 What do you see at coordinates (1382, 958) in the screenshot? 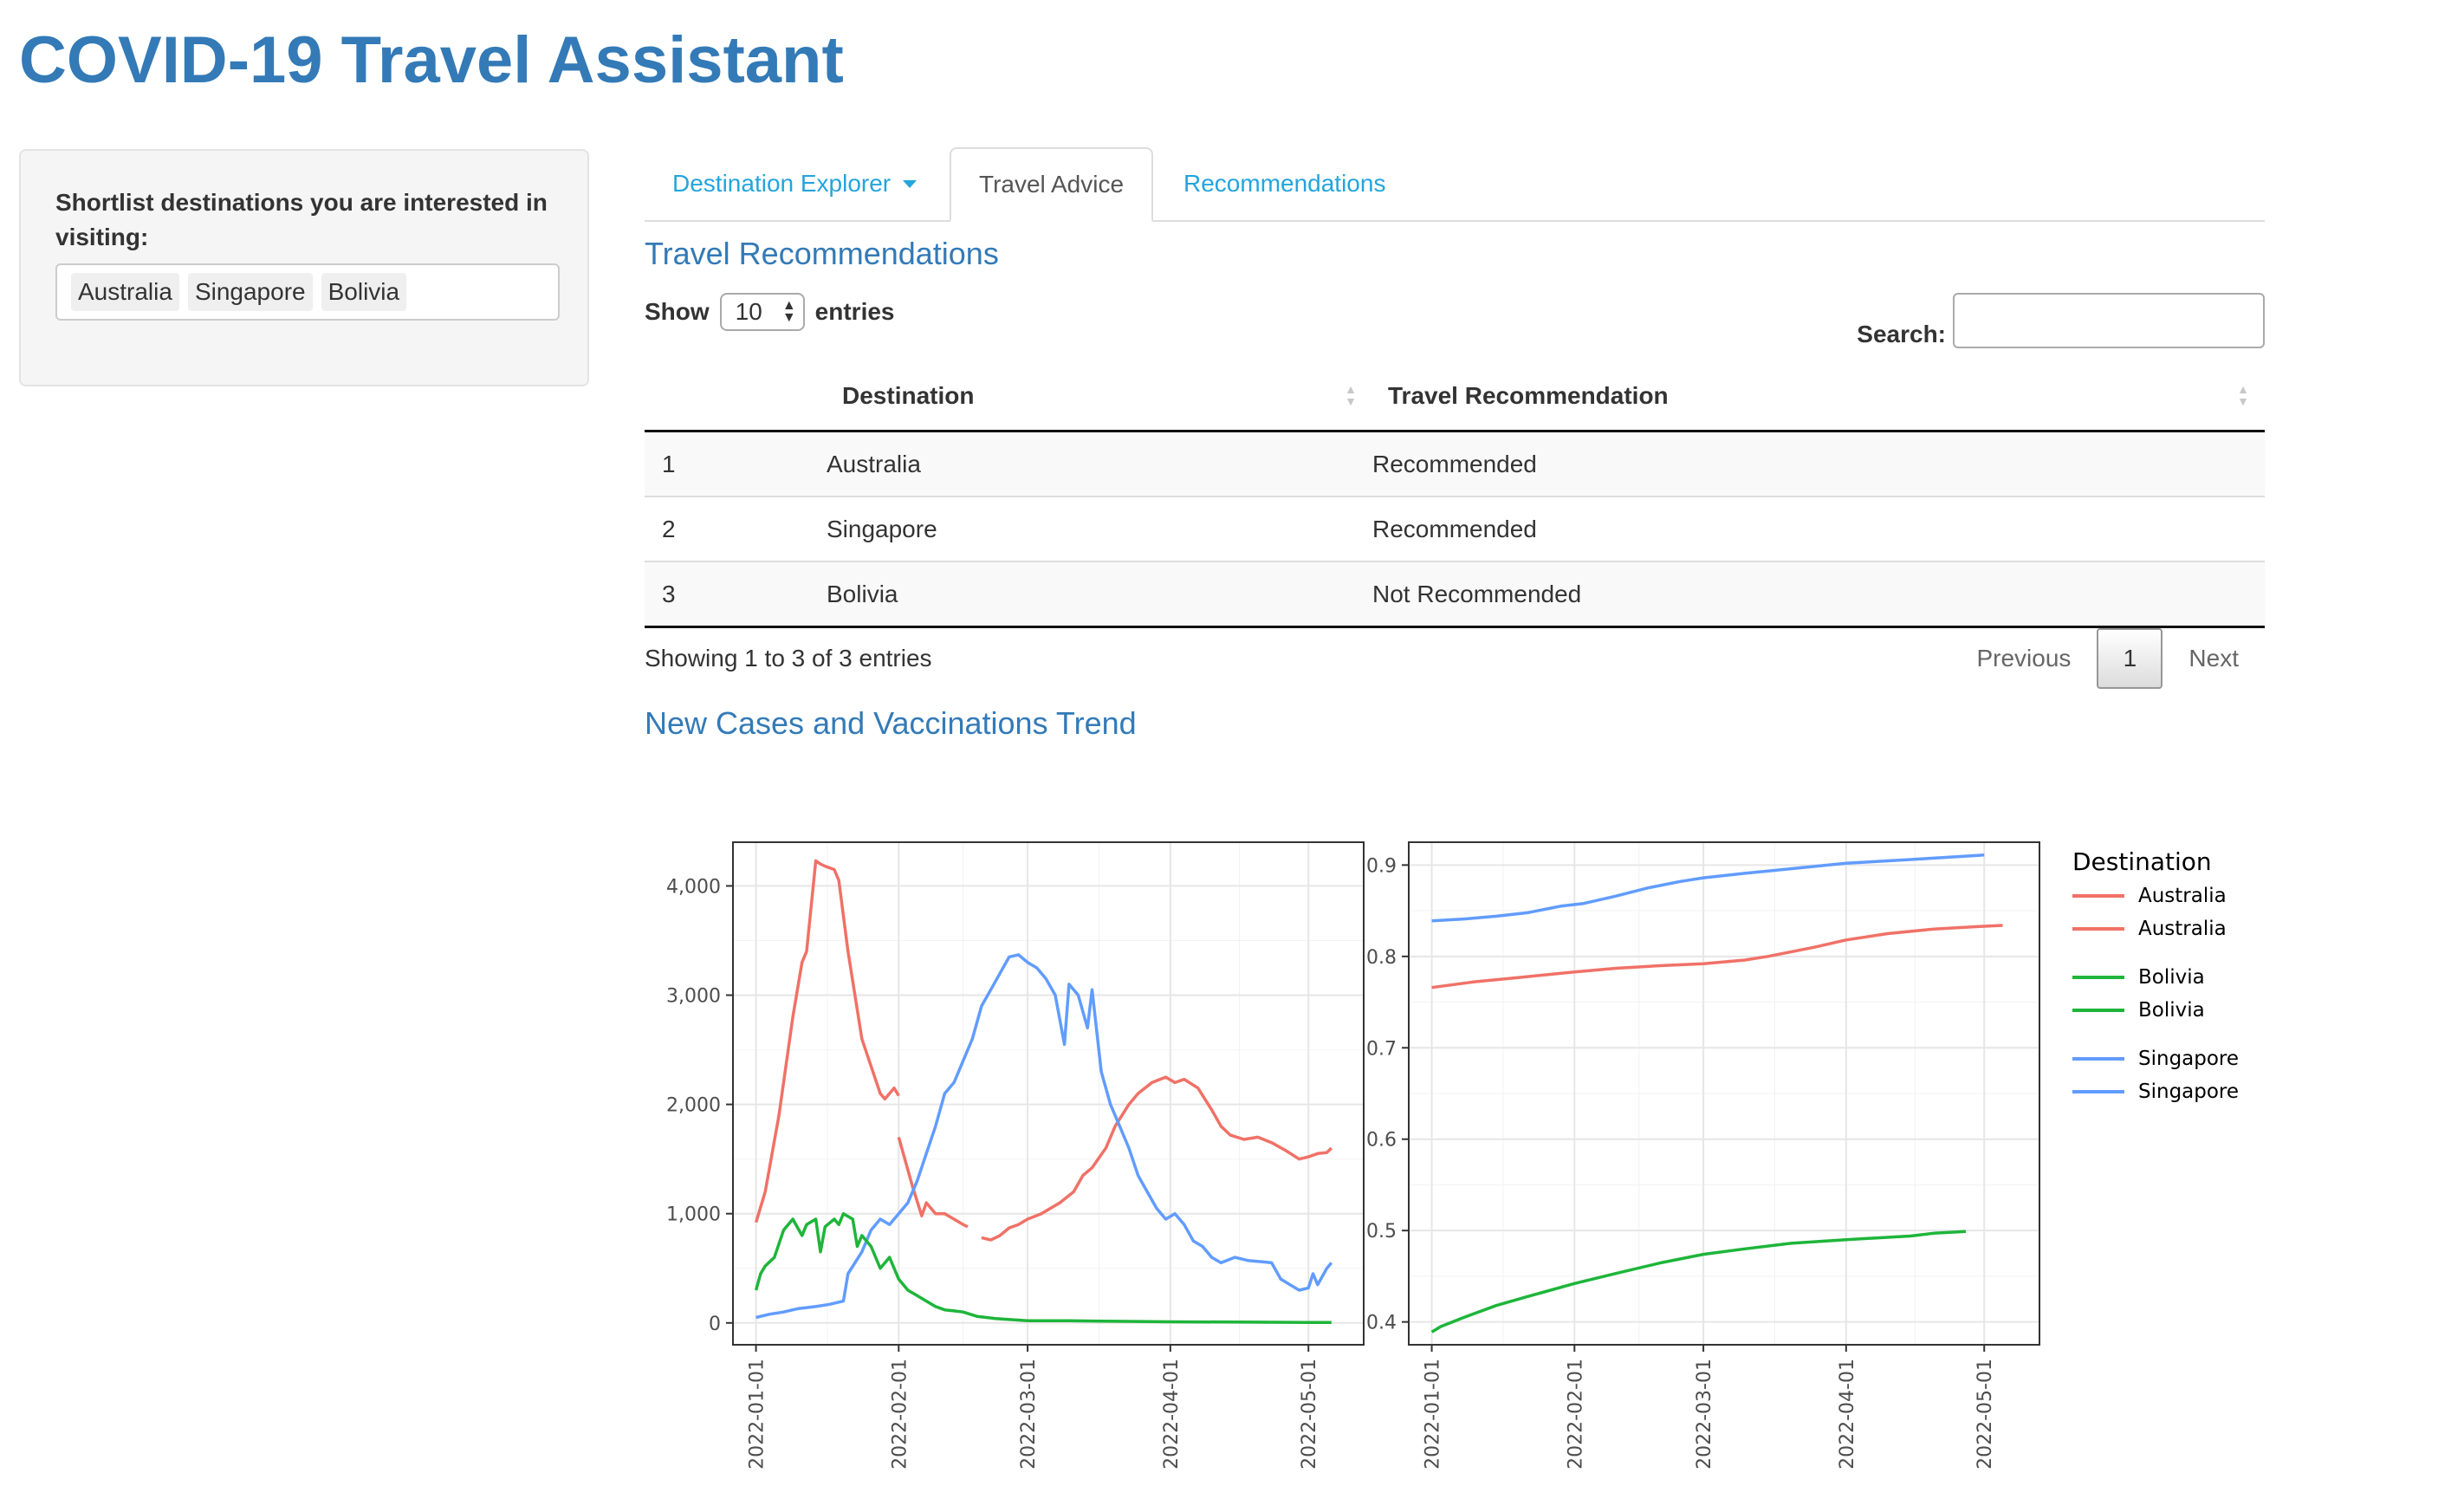
I see `y-tick-label: 0.8` at bounding box center [1382, 958].